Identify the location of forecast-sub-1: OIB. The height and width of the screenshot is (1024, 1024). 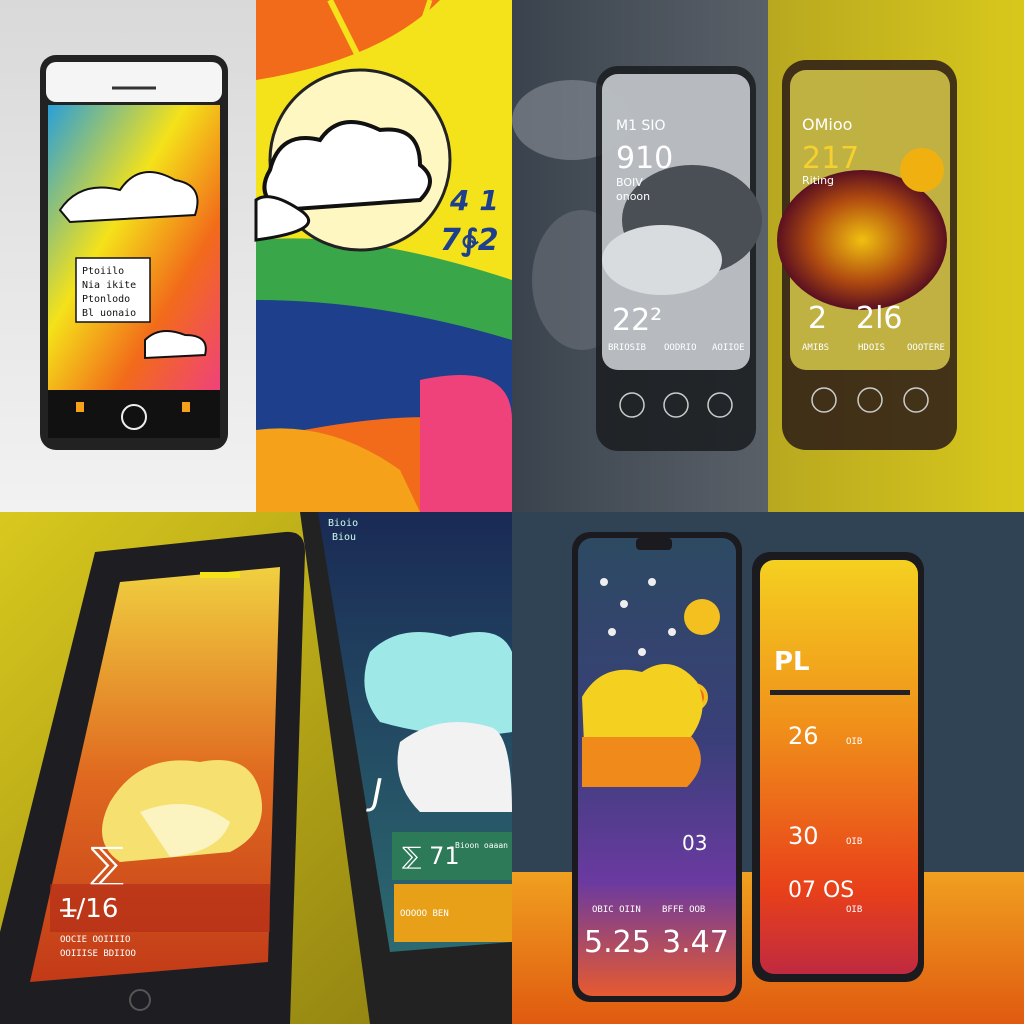
(854, 742).